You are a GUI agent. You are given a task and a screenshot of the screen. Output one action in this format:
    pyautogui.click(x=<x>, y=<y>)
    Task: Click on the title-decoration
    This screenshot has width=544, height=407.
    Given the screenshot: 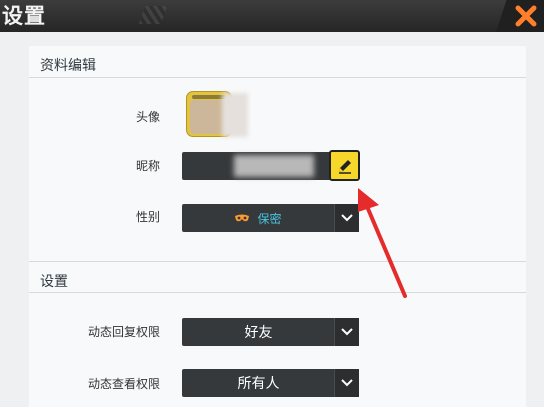 What is the action you would take?
    pyautogui.click(x=153, y=15)
    